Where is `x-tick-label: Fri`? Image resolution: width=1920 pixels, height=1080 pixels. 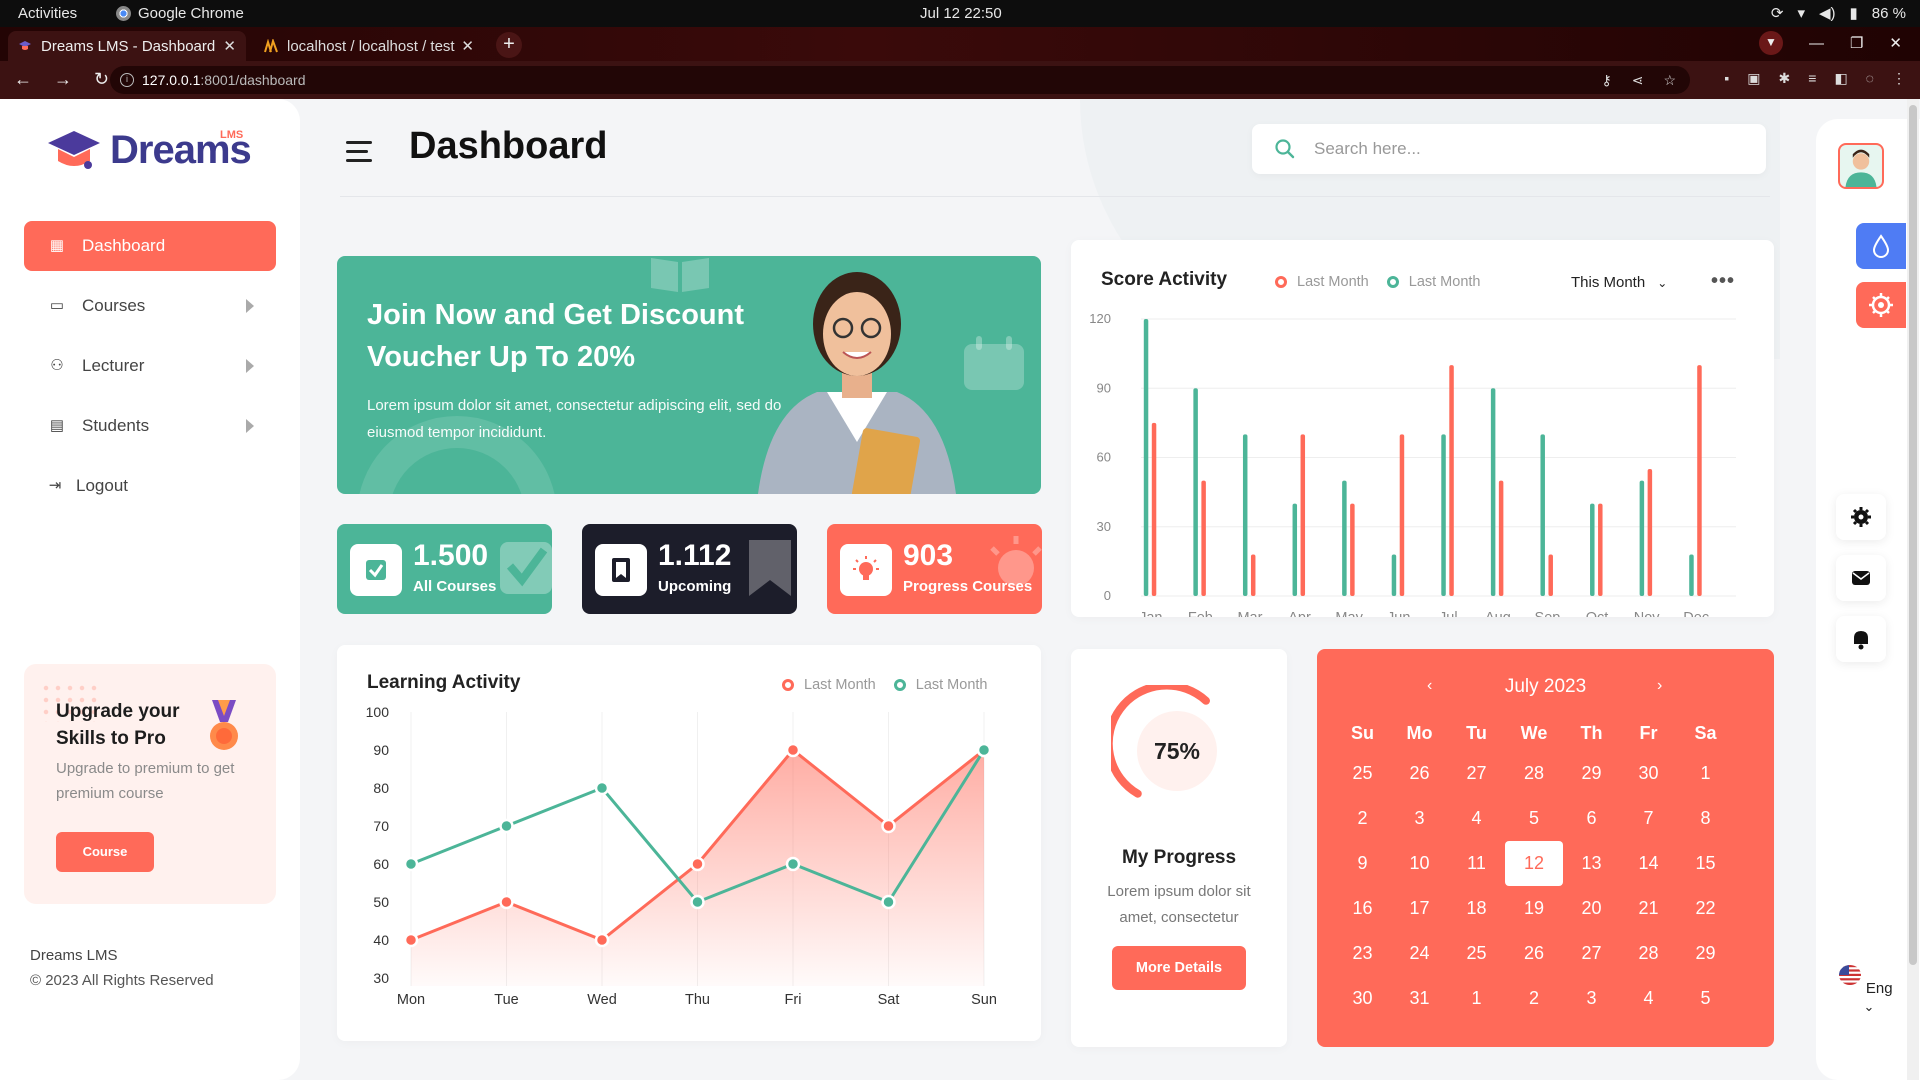
x-tick-label: Fri is located at coordinates (793, 1000).